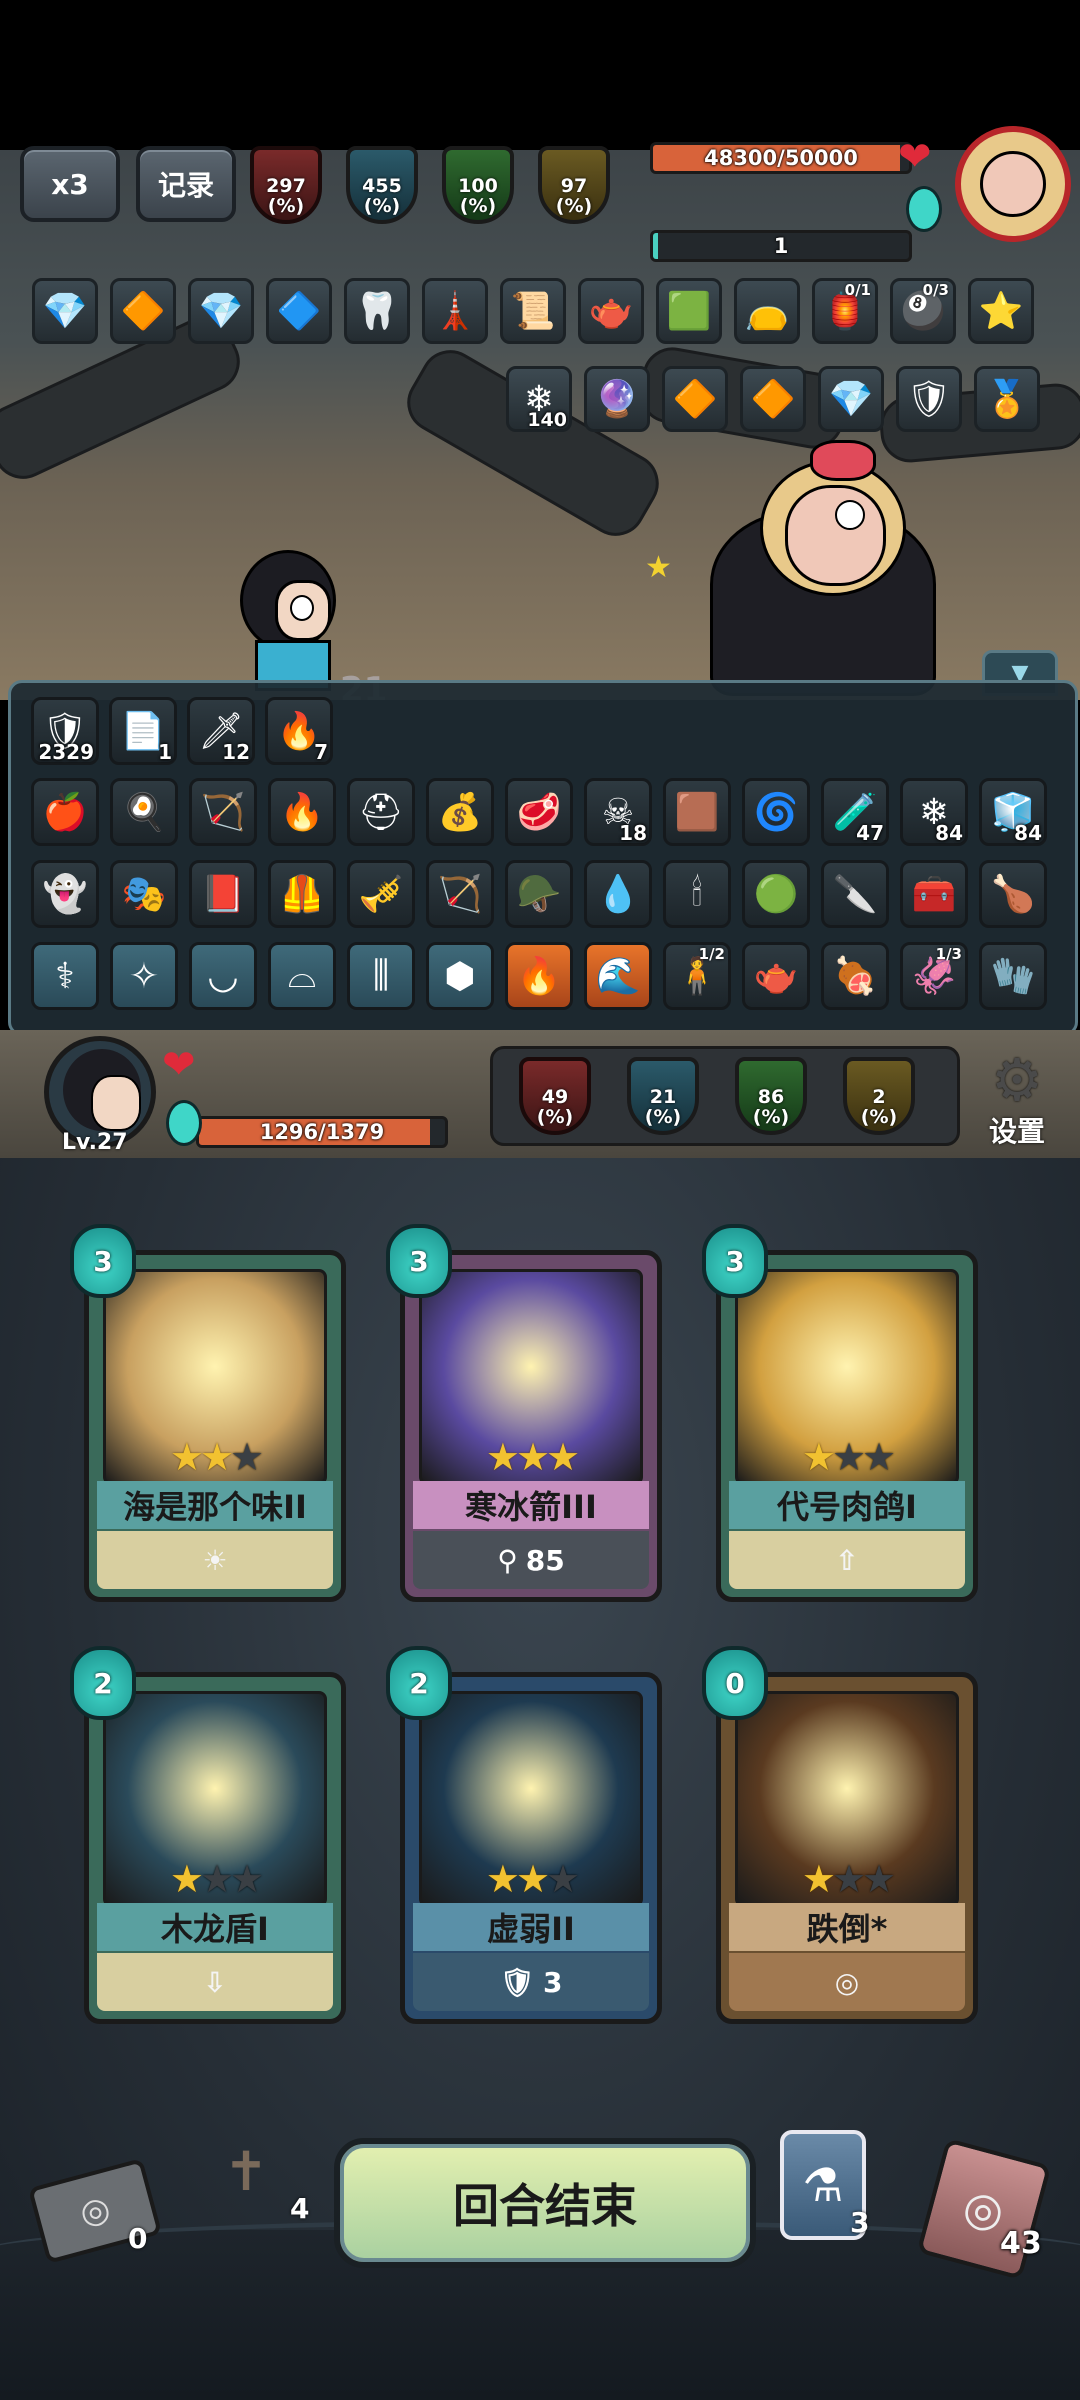 This screenshot has height=2400, width=1080. Describe the element at coordinates (143, 731) in the screenshot. I see `player-buff: 📄 1` at that location.